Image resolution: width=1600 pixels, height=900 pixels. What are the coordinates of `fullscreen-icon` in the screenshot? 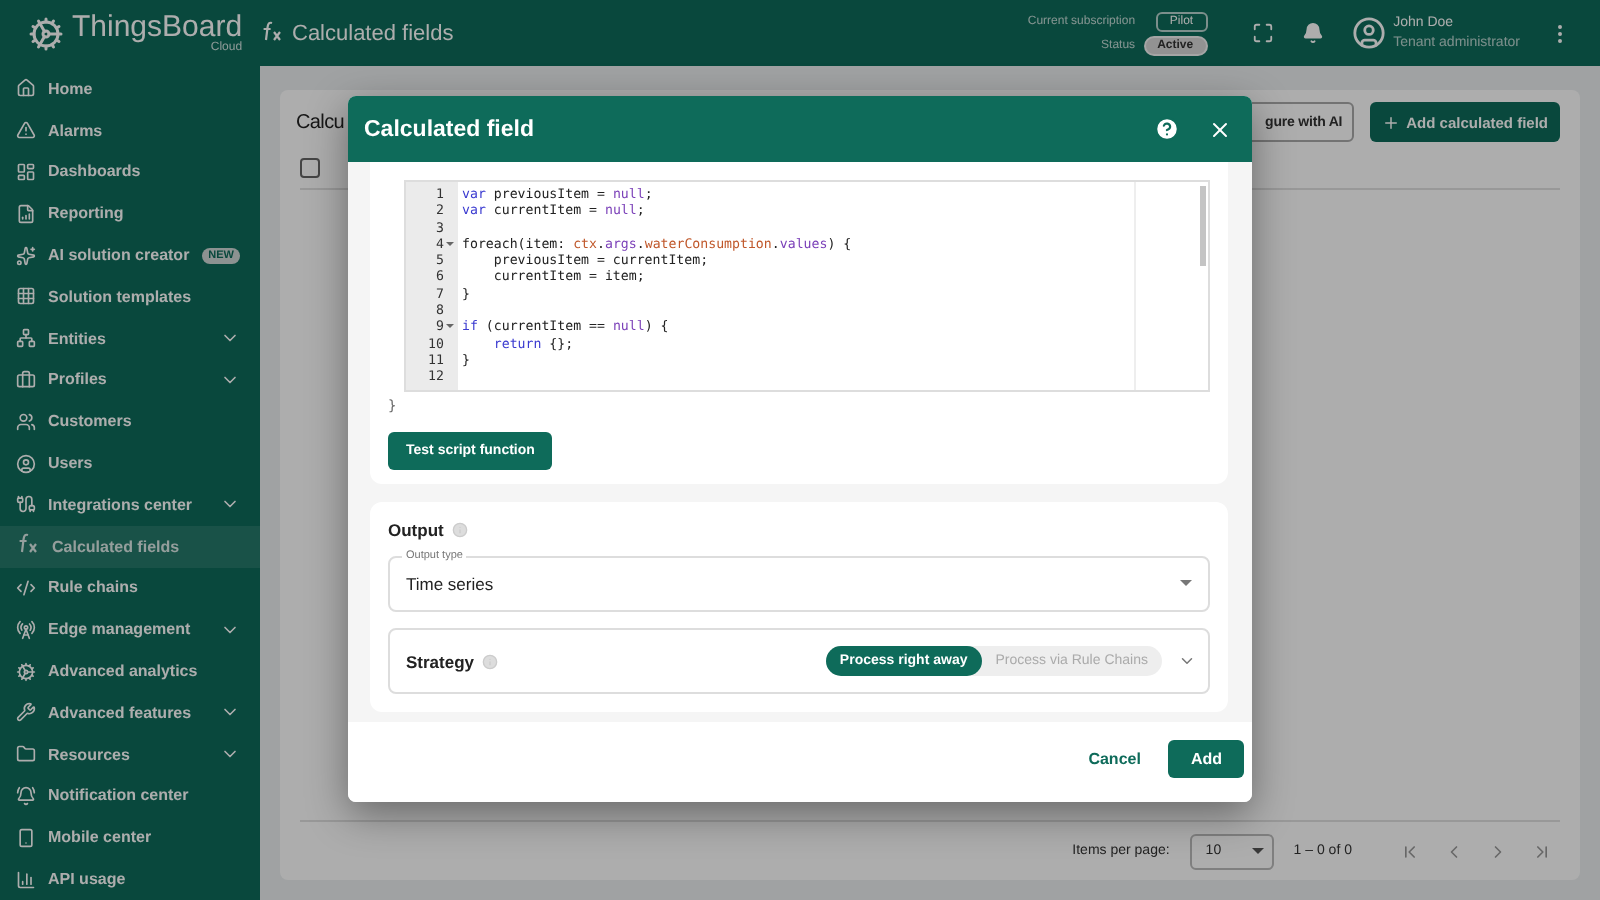 It's located at (1262, 33).